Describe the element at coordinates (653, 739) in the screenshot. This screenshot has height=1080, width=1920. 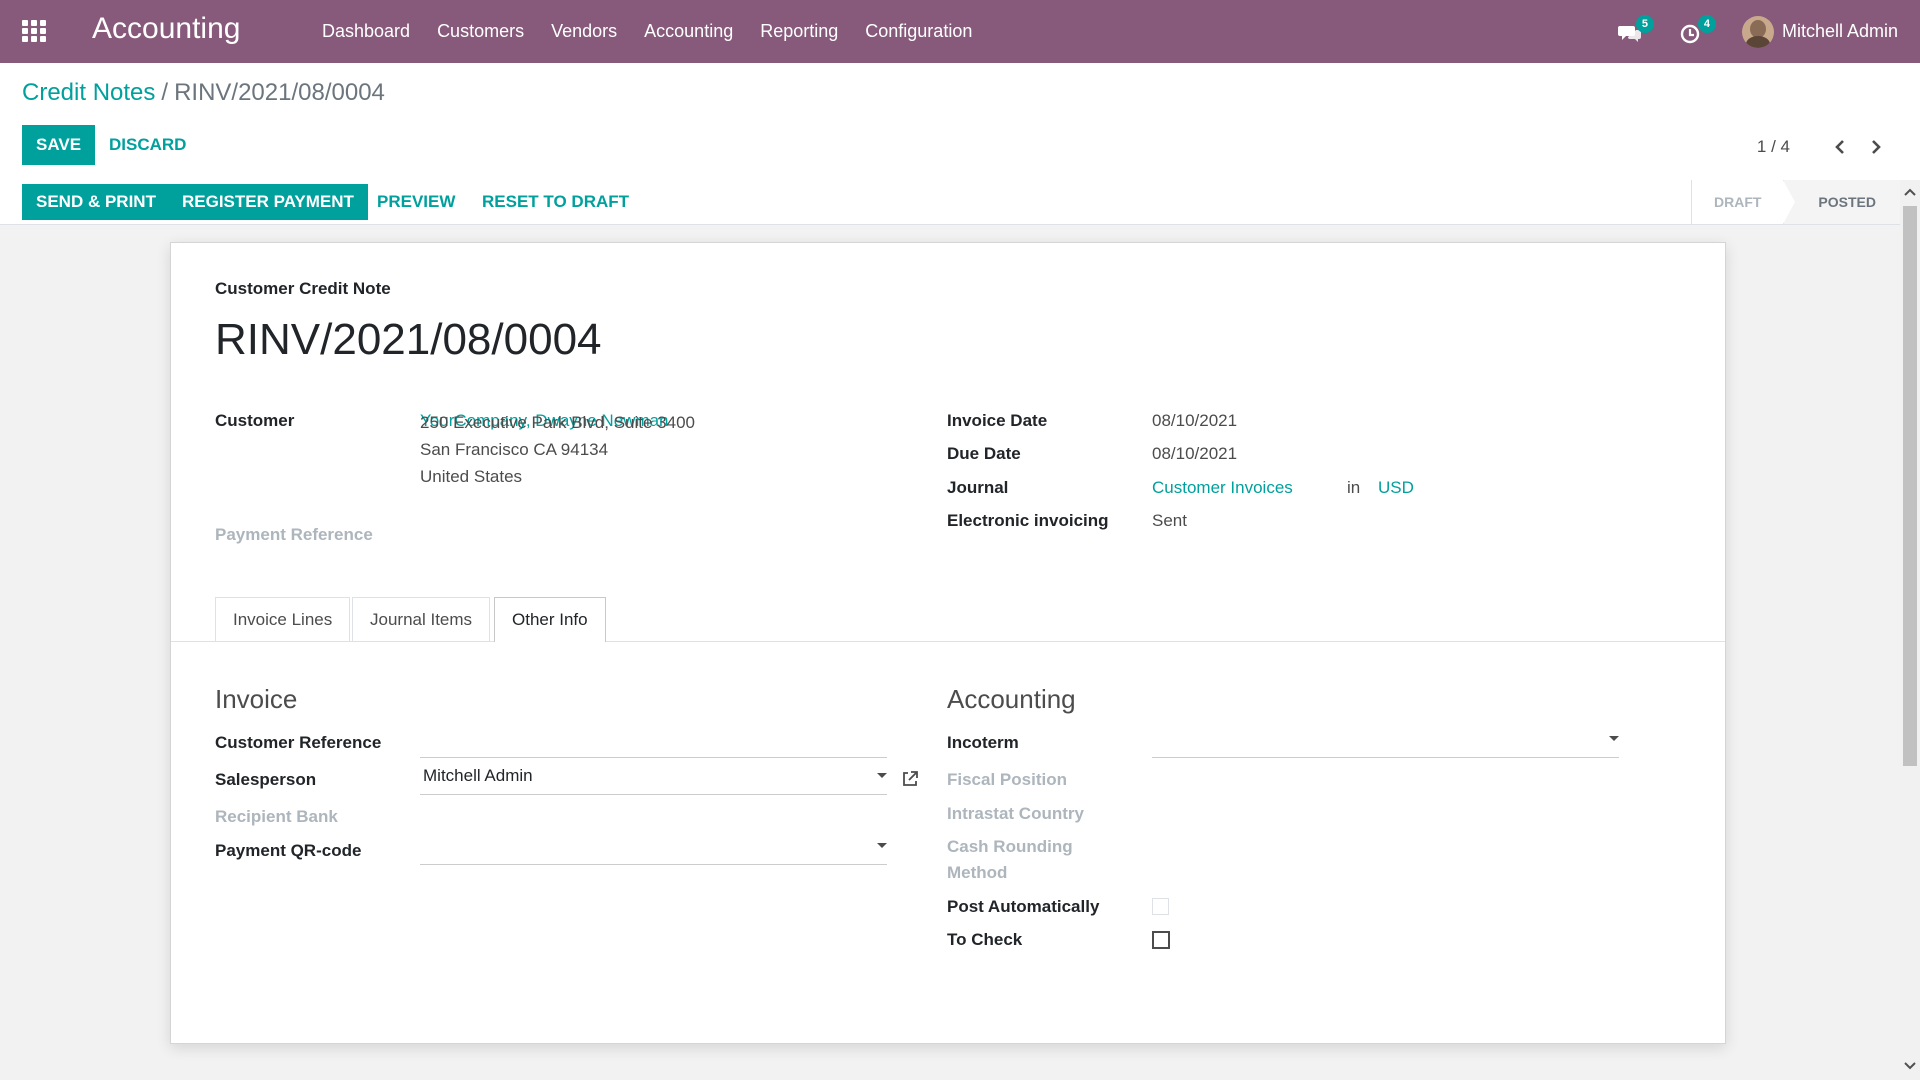
I see `customer-reference-input` at that location.